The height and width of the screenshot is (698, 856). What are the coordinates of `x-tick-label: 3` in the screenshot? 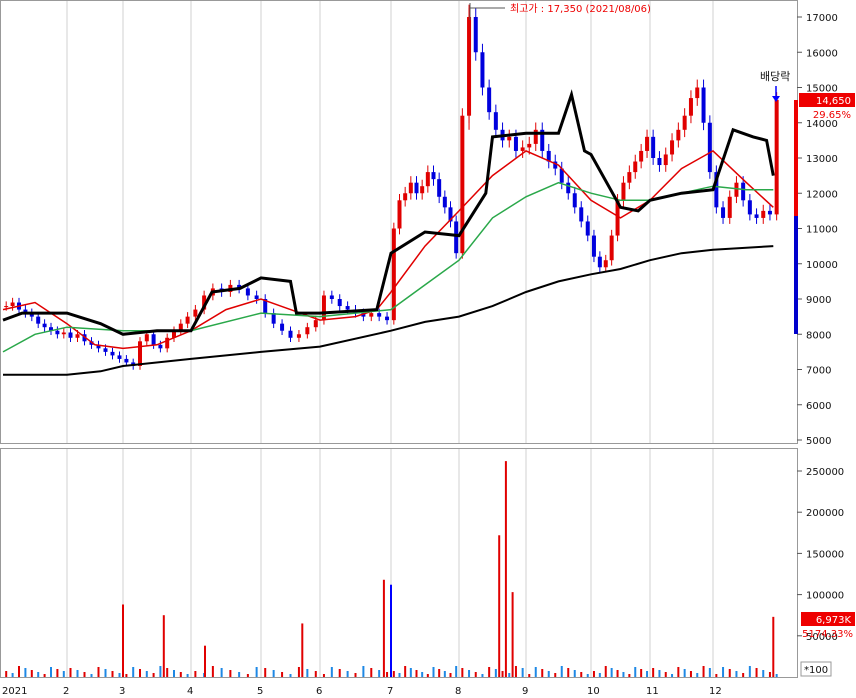 It's located at (122, 691).